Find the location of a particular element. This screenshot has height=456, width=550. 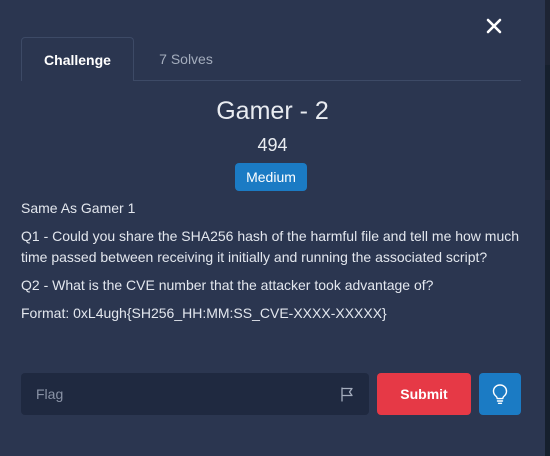

tab-challenge-label: Challenge is located at coordinates (77, 59).